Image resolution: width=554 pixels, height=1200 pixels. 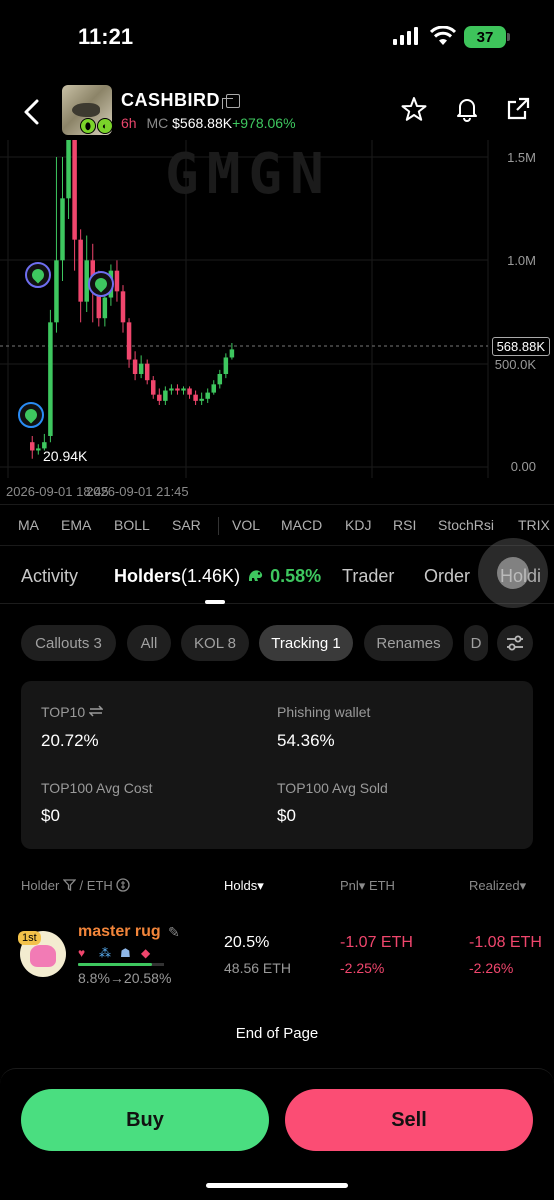 I want to click on indicator-stochrsi: StochRsi, so click(x=466, y=525).